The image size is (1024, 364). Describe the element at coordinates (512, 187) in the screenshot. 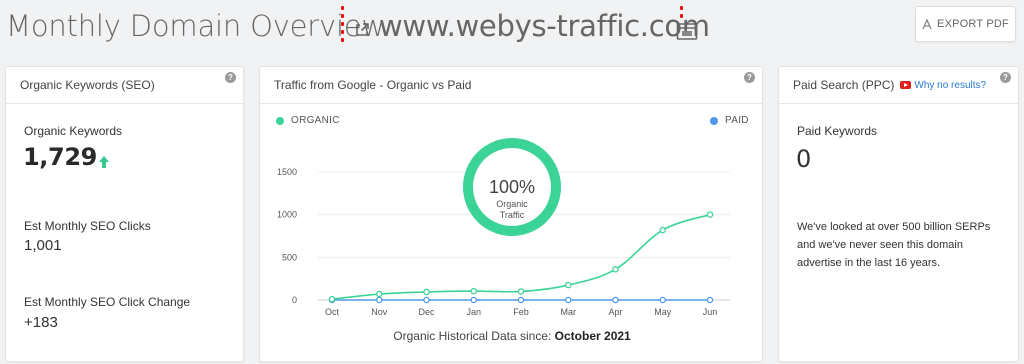

I see `donut-percent: 100%` at that location.